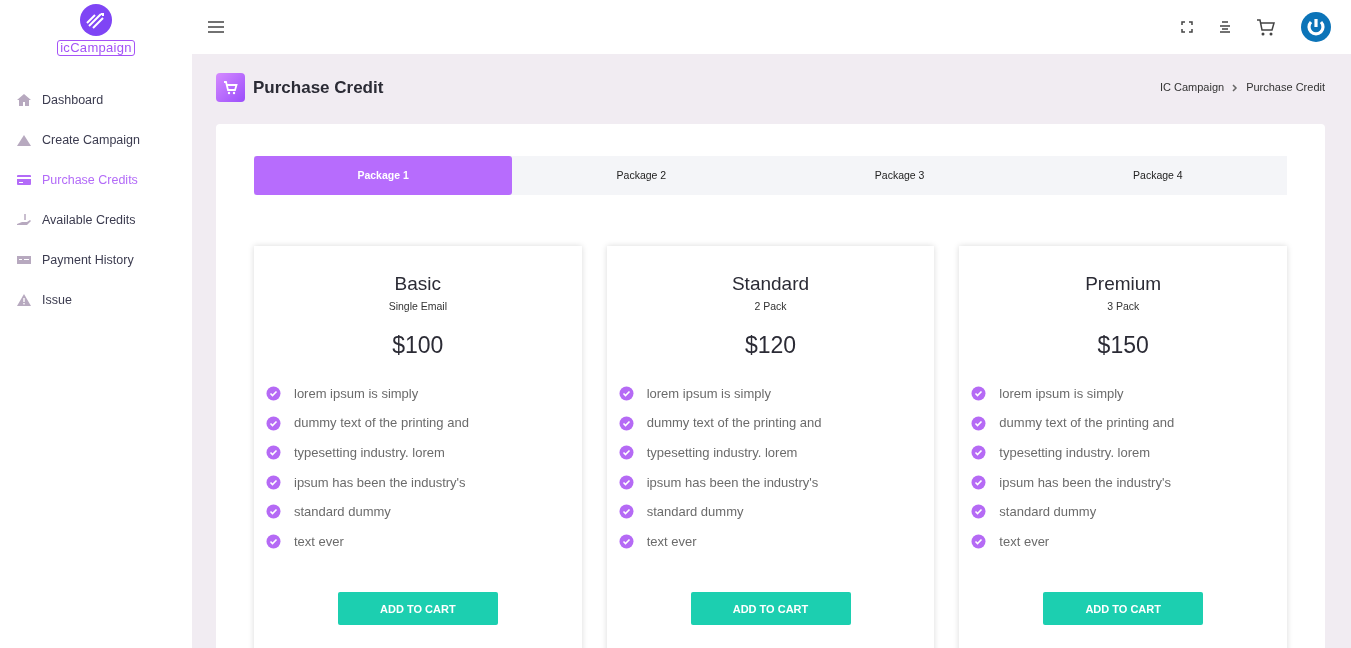  Describe the element at coordinates (96, 220) in the screenshot. I see `sidebar-item: Available Credits` at that location.